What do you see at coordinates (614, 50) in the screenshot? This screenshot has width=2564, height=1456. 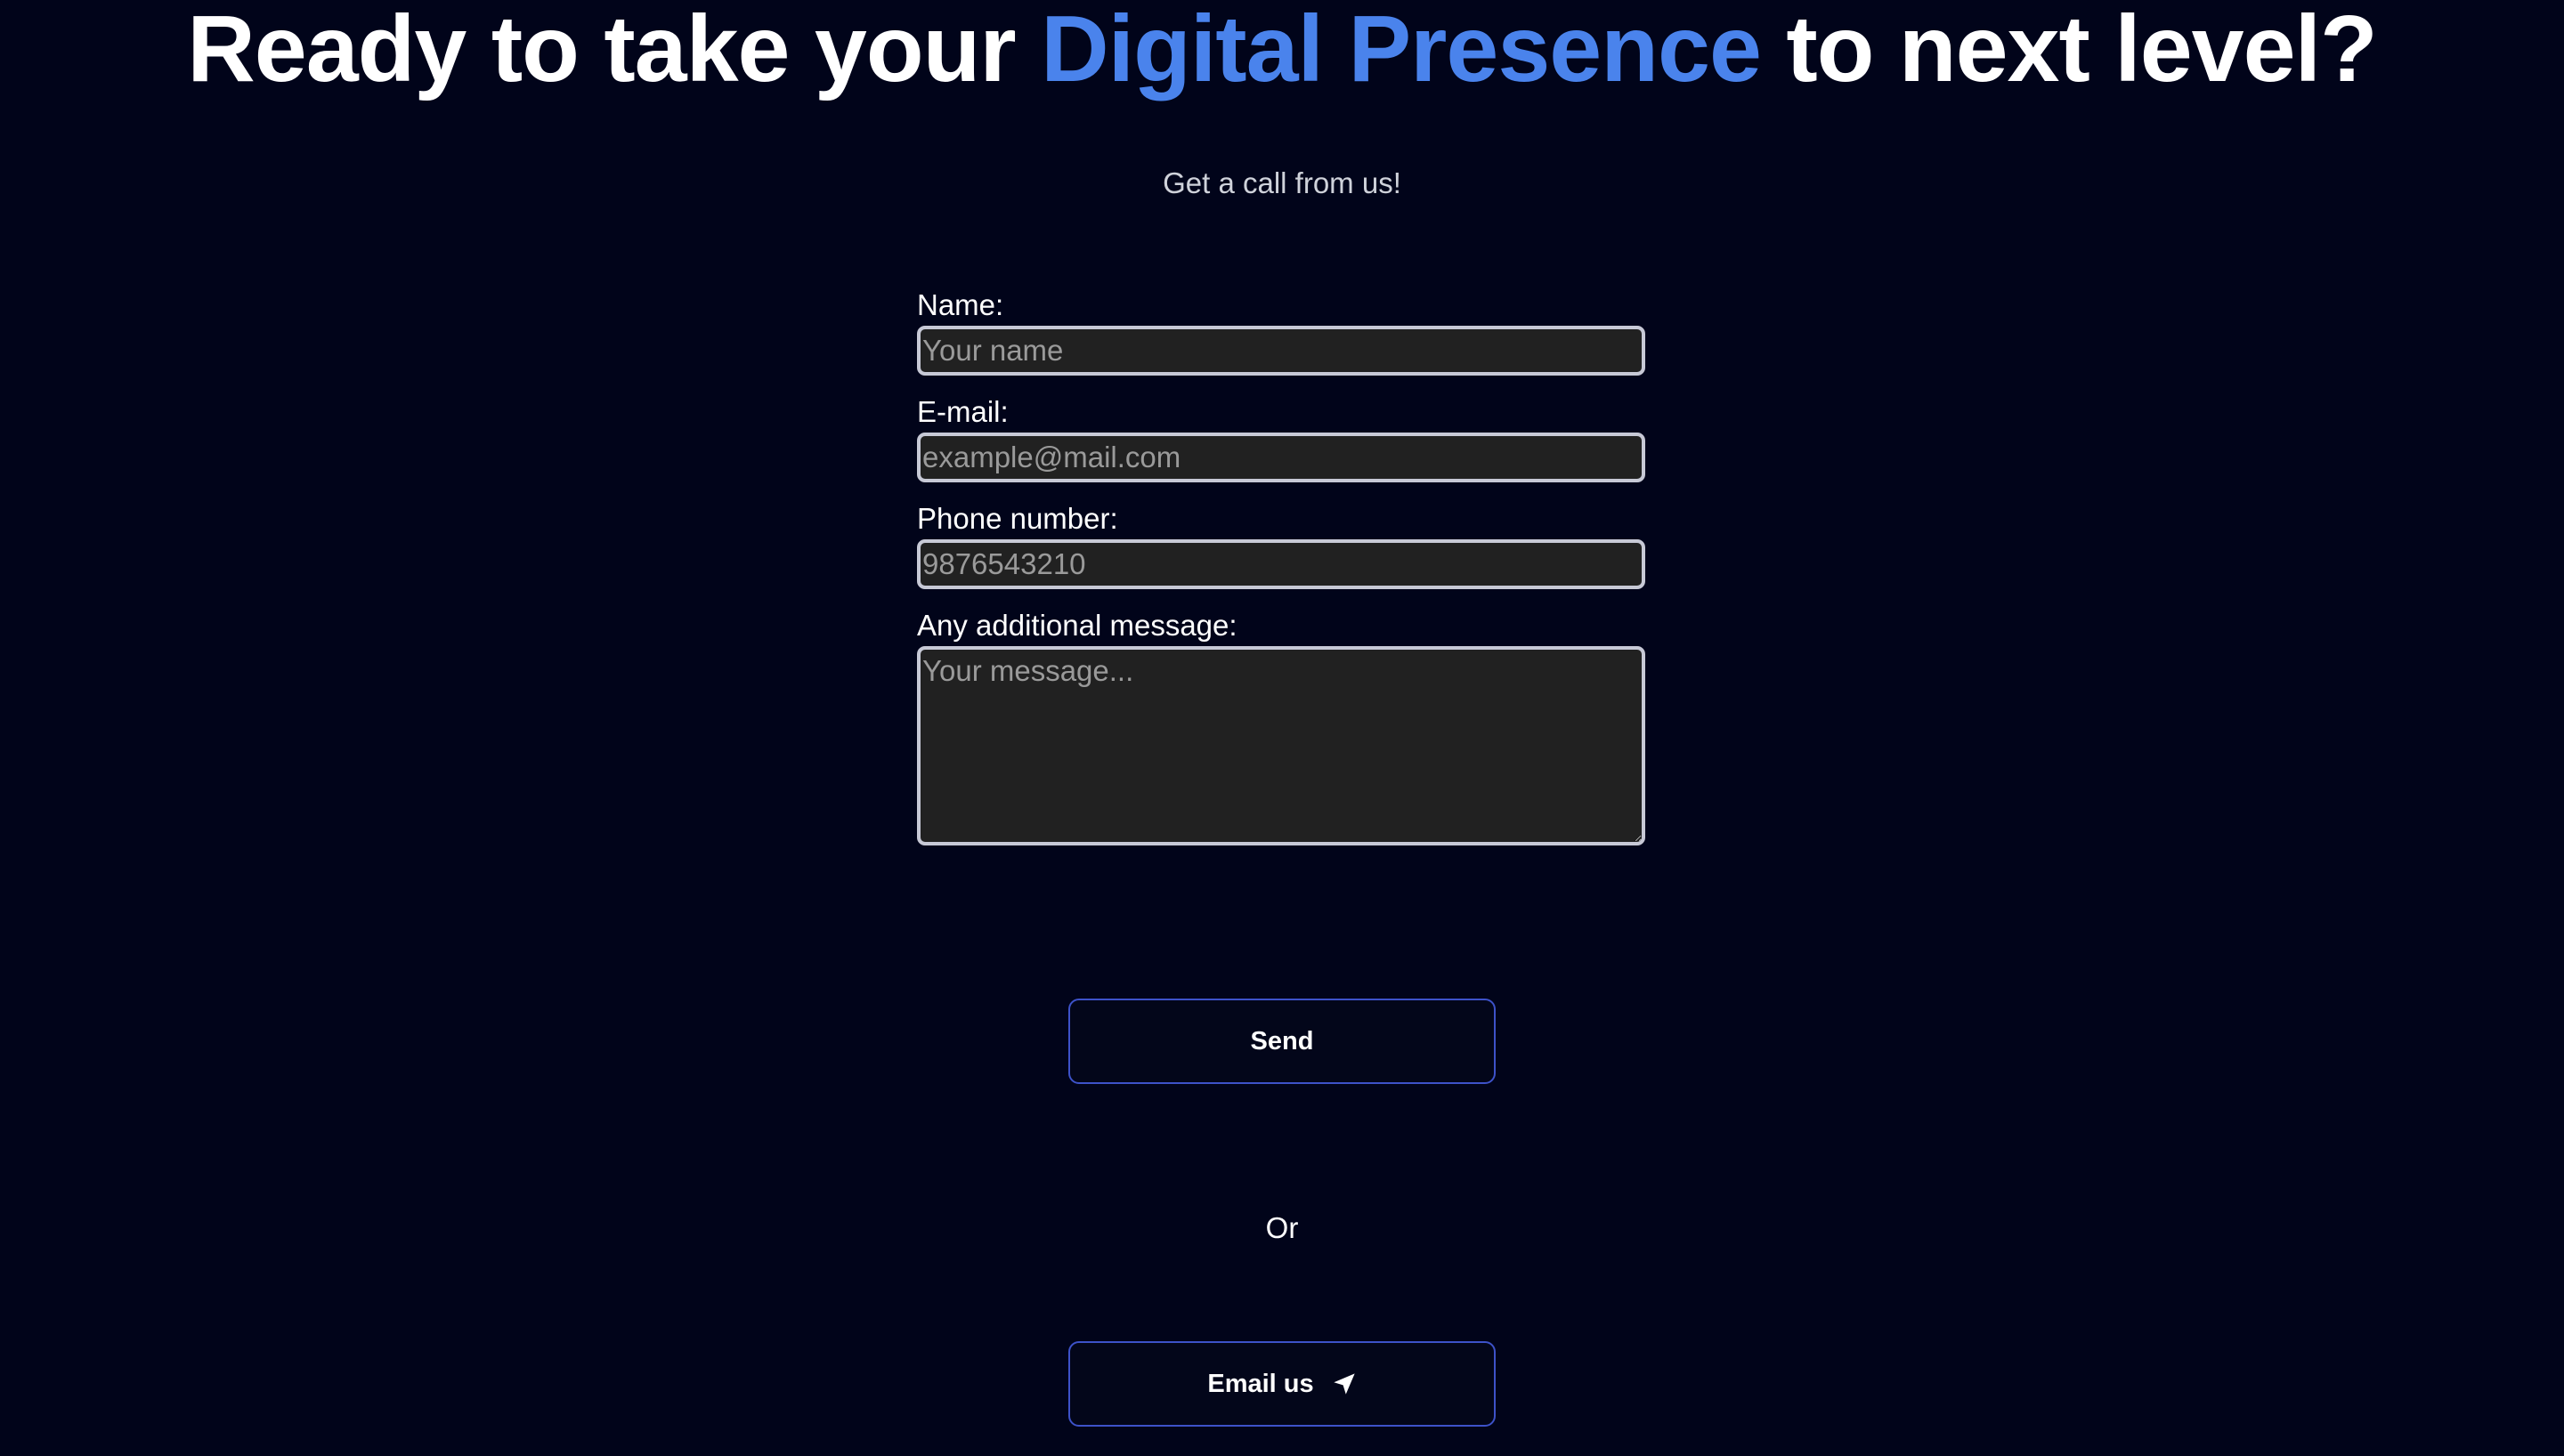 I see `headline-prefix: Ready to take your` at bounding box center [614, 50].